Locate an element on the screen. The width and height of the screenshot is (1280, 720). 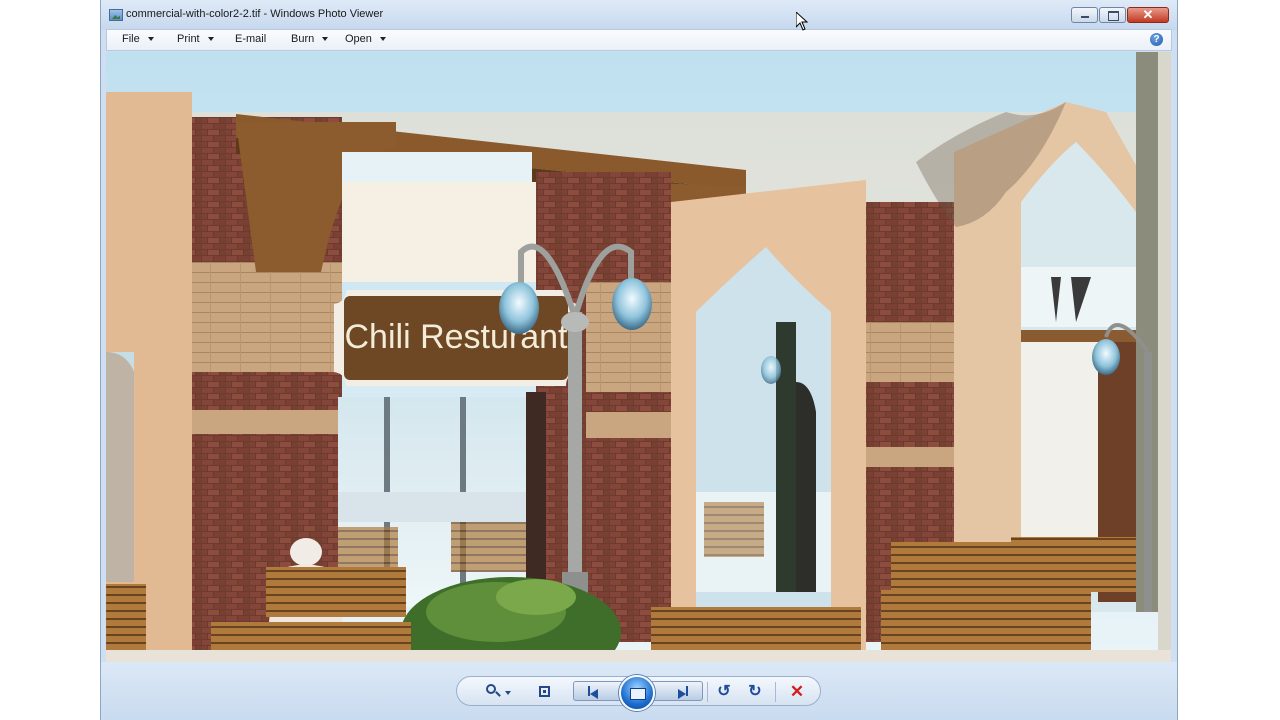
maximize-button is located at coordinates (1112, 15).